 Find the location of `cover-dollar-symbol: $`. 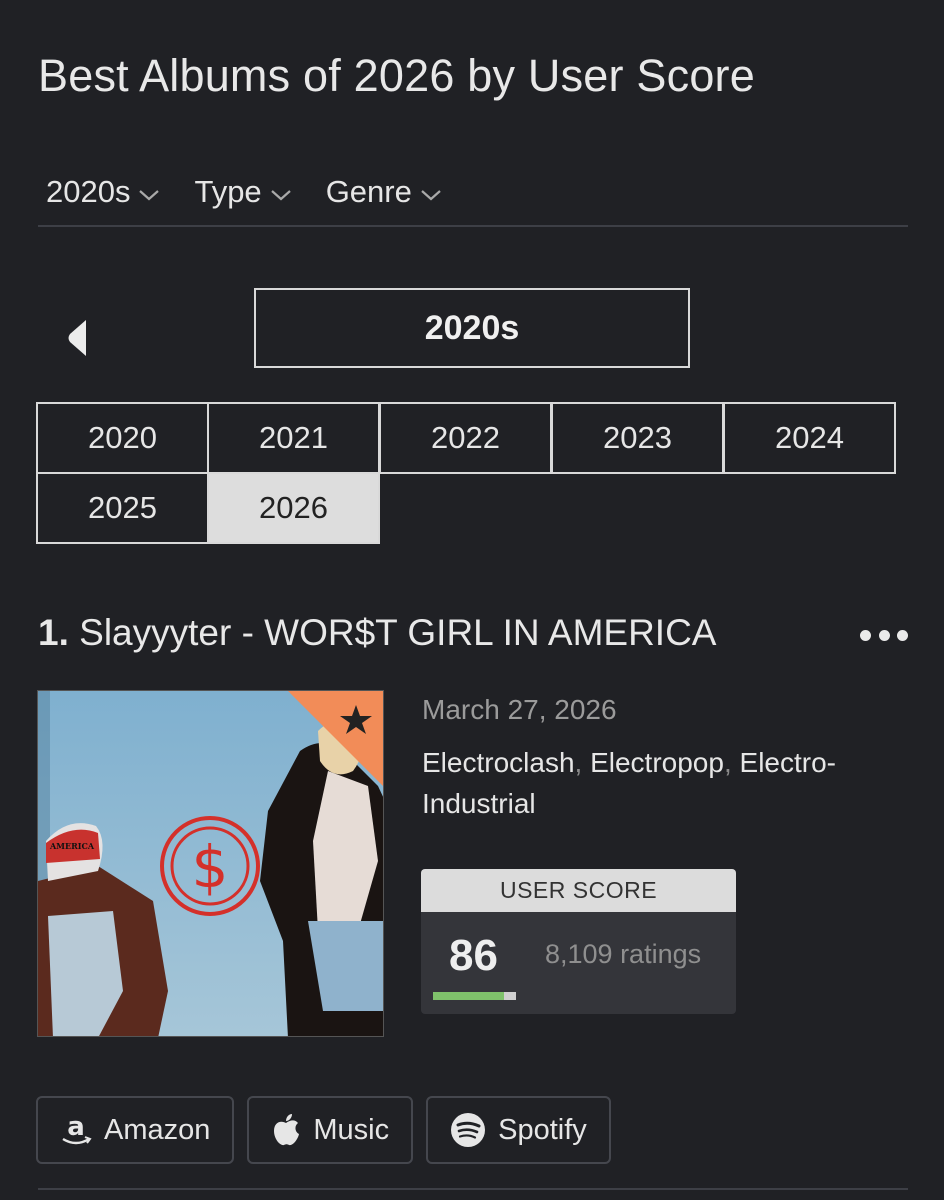

cover-dollar-symbol: $ is located at coordinates (210, 867).